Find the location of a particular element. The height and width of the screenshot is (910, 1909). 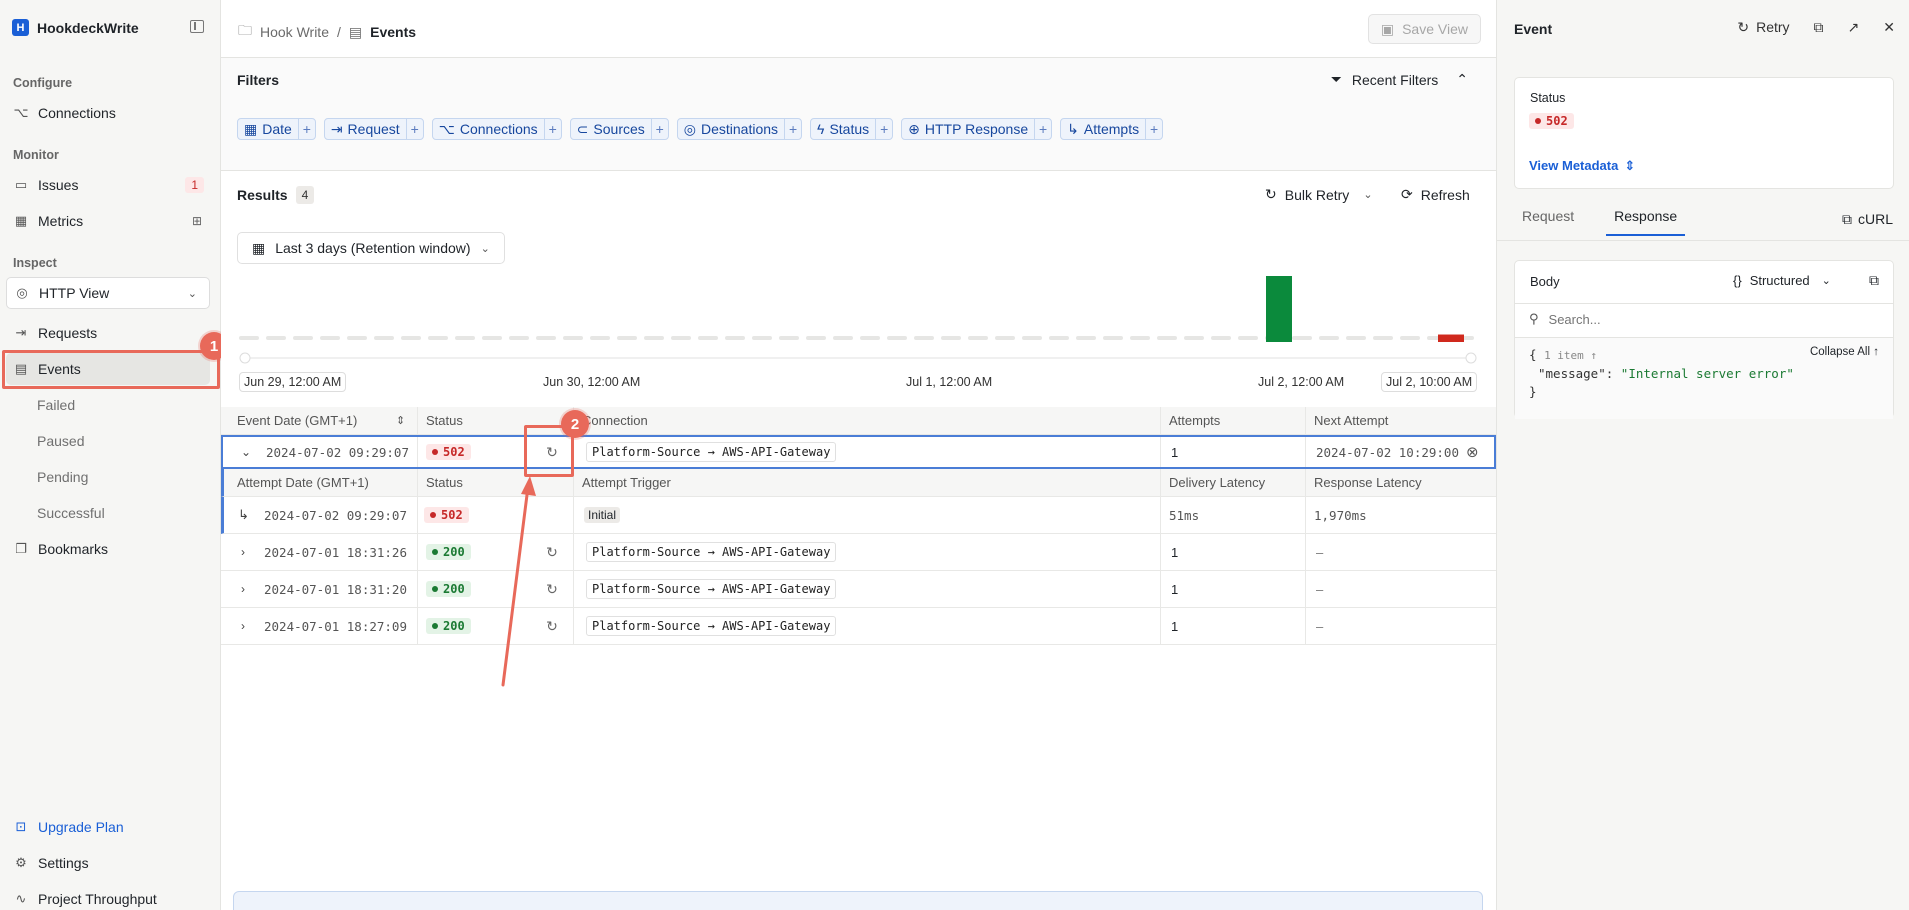

recent-filters-button: ⏷ Recent Filters ⌃ is located at coordinates (1399, 79).